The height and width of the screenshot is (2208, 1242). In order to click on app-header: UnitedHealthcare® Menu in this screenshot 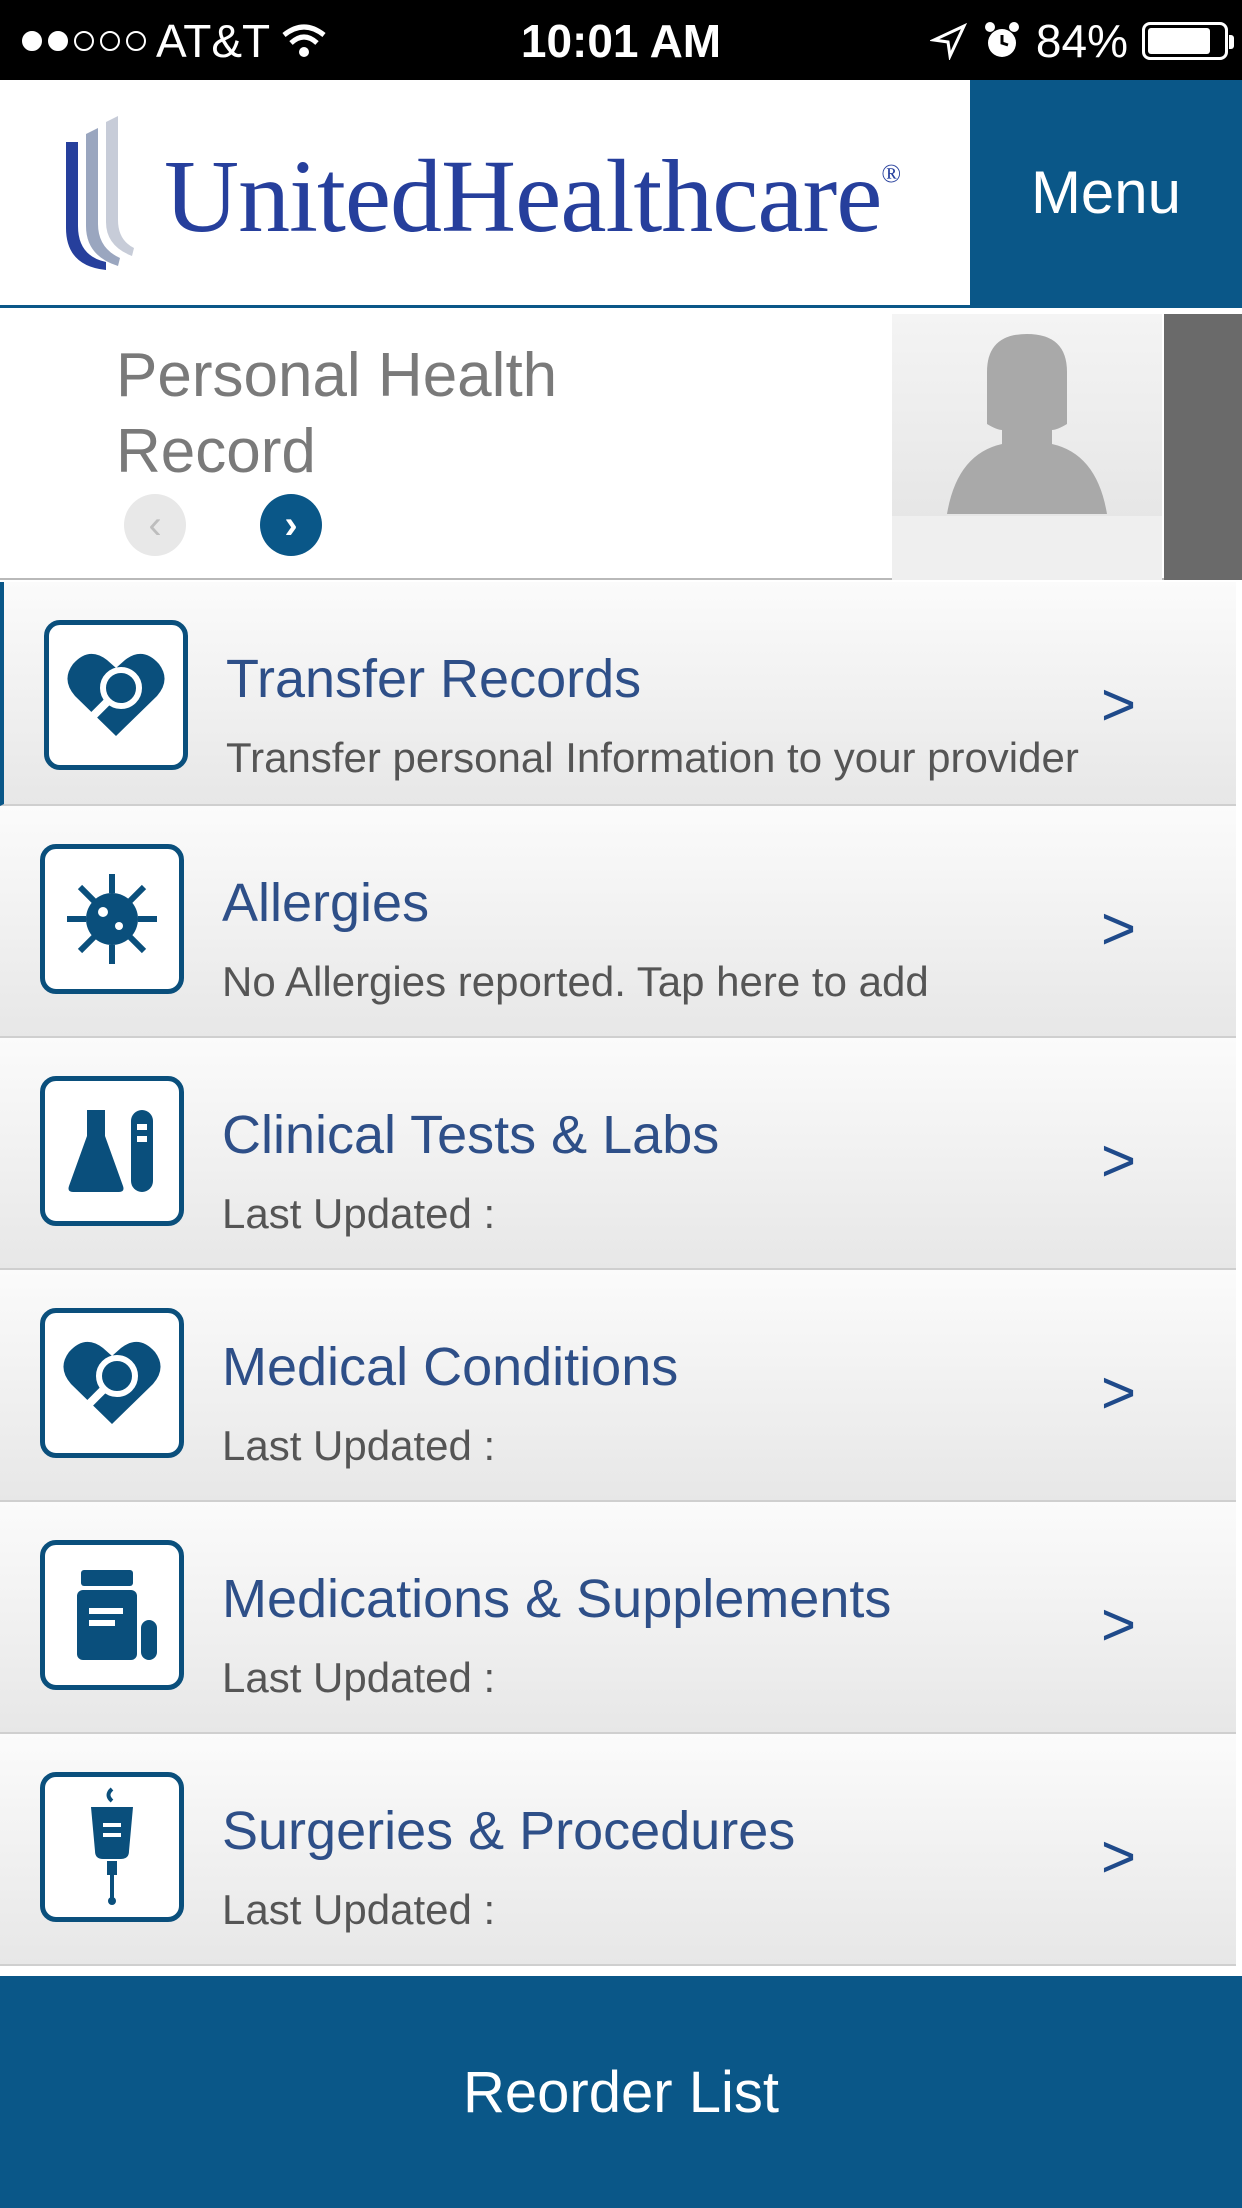, I will do `click(621, 194)`.